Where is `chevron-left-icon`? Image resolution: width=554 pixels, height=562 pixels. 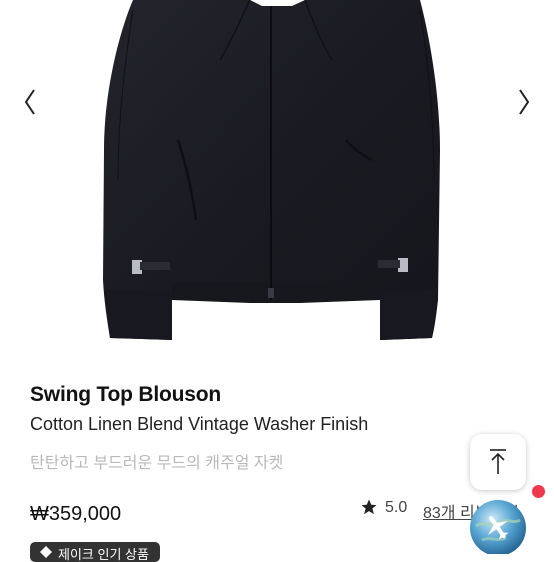 chevron-left-icon is located at coordinates (29, 102).